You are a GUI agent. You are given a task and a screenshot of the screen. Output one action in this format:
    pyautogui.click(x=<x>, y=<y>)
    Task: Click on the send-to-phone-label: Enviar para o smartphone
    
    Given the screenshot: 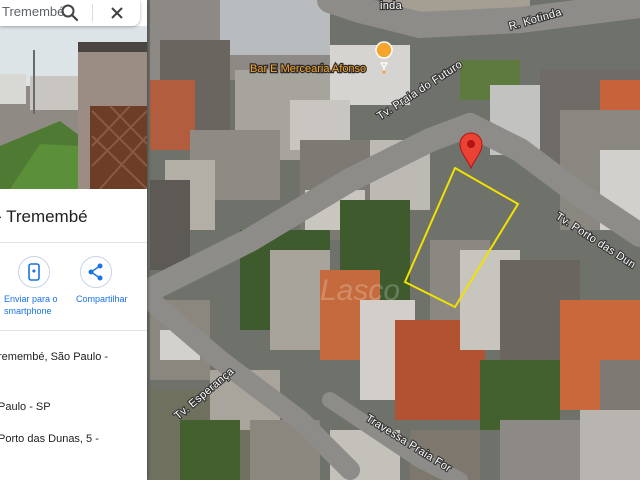 What is the action you would take?
    pyautogui.click(x=31, y=305)
    